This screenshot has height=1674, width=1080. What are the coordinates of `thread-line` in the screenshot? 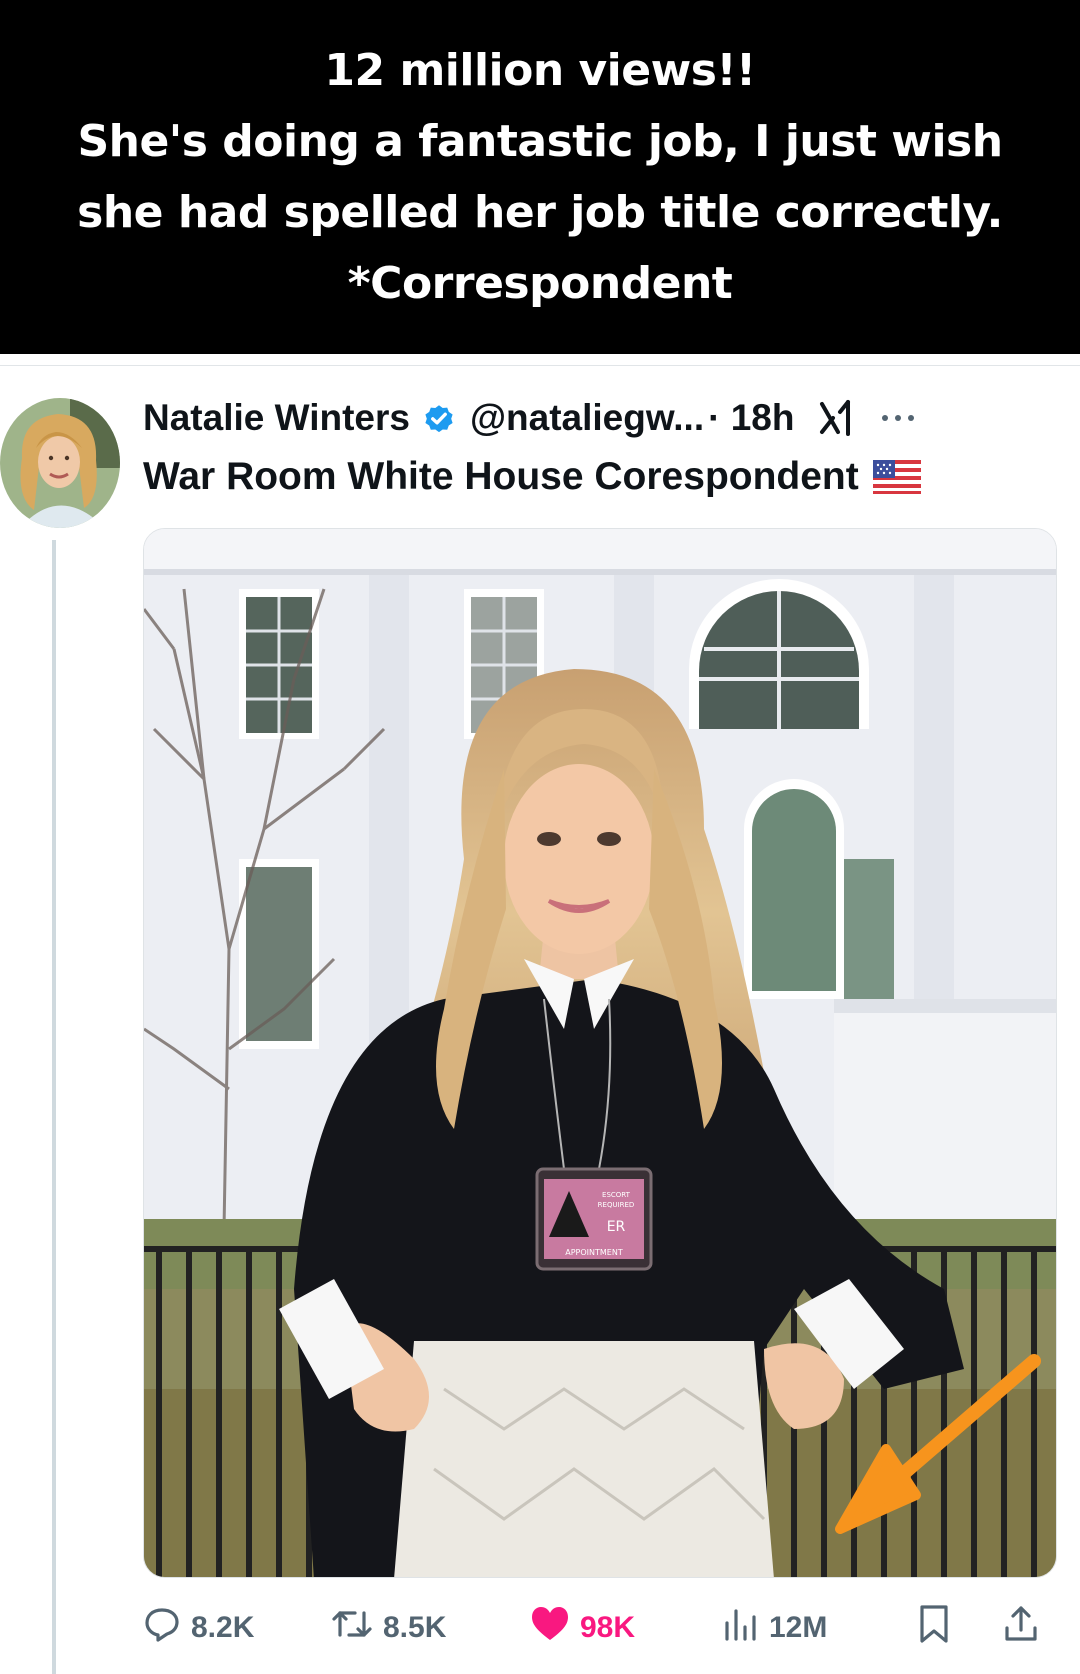 It's located at (54, 1107).